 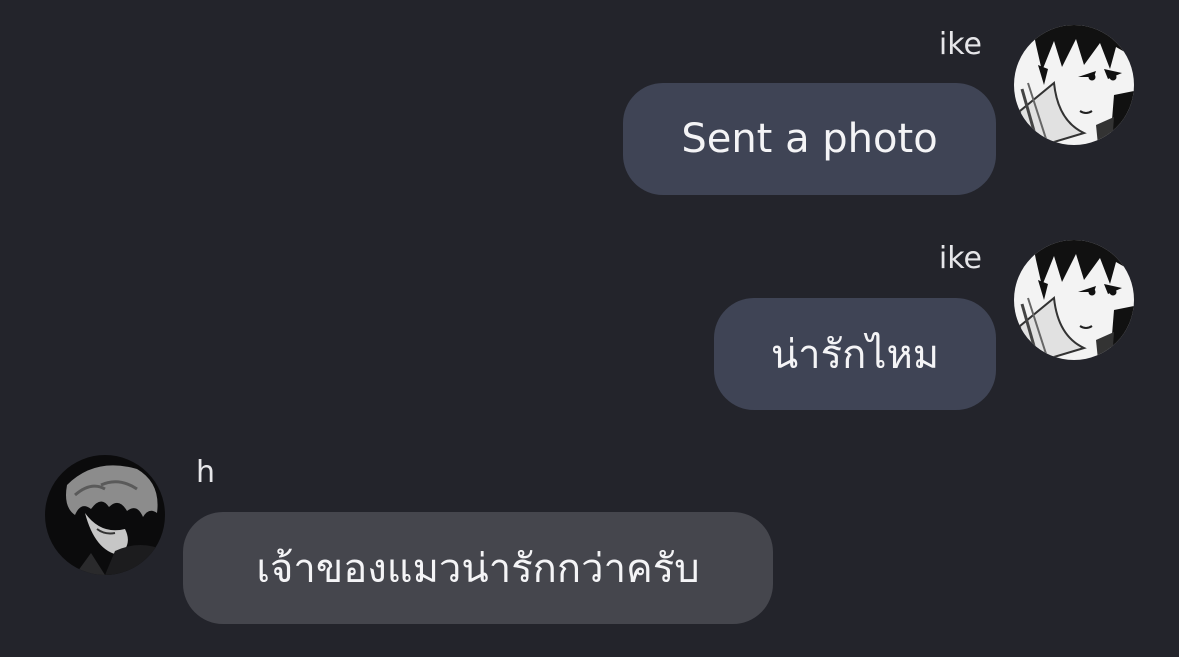 I want to click on message-text: เจ้าของแมวน่ารักกว่าครับ, so click(x=478, y=569).